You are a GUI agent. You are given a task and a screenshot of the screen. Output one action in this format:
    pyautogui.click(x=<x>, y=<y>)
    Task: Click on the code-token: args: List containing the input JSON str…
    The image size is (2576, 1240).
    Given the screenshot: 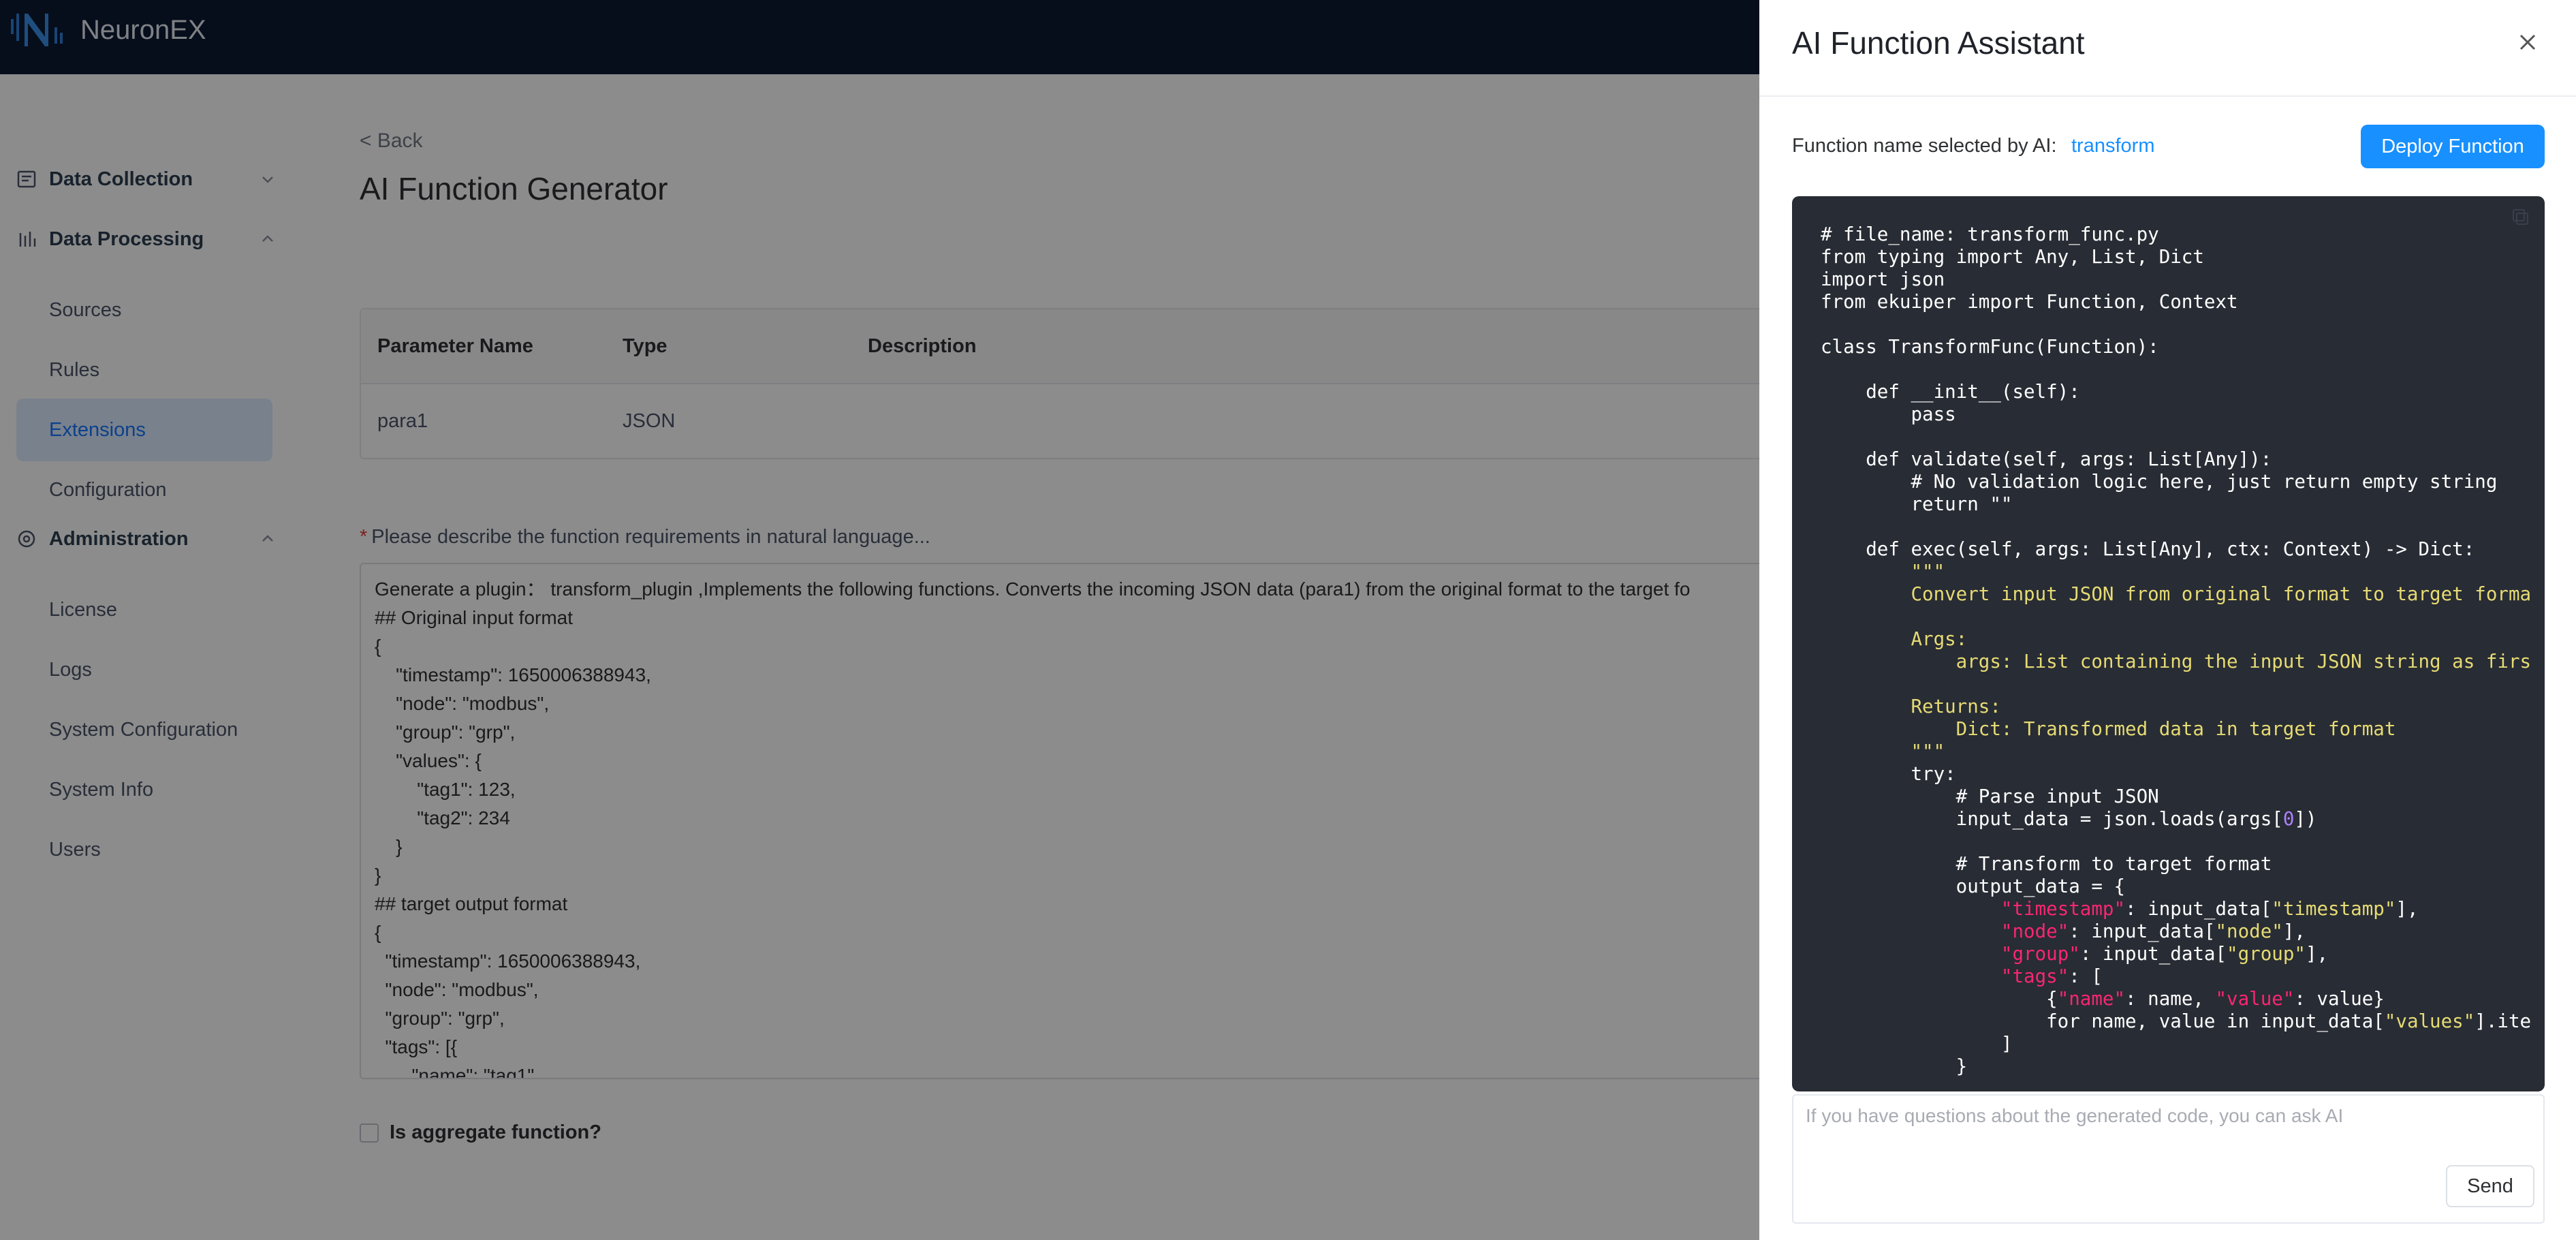 What is the action you would take?
    pyautogui.click(x=2176, y=661)
    